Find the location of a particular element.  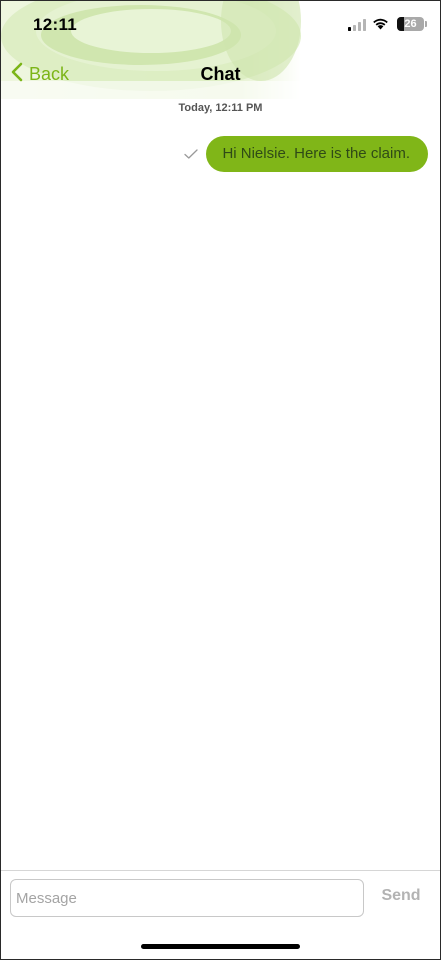

page-title: Chat is located at coordinates (220, 74).